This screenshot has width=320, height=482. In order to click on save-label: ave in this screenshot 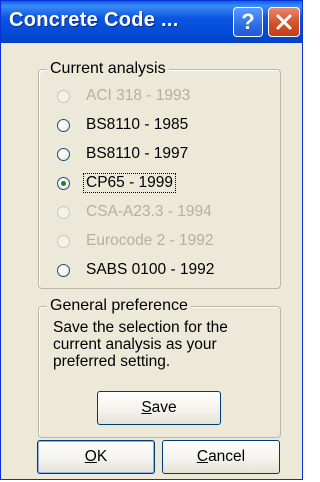, I will do `click(164, 407)`.